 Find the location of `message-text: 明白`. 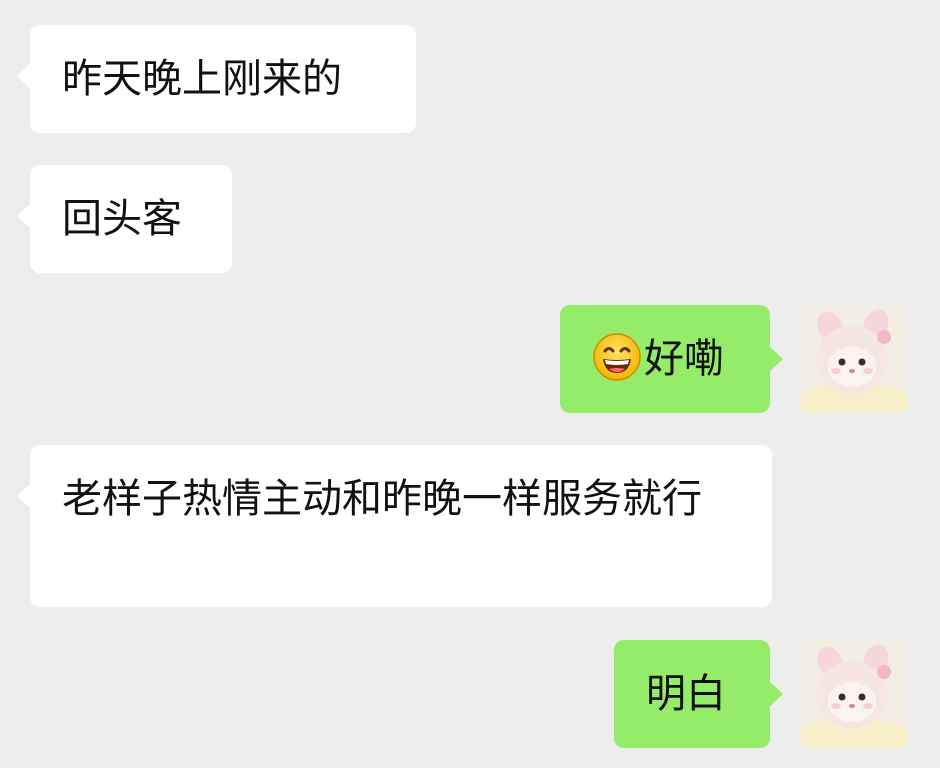

message-text: 明白 is located at coordinates (686, 694).